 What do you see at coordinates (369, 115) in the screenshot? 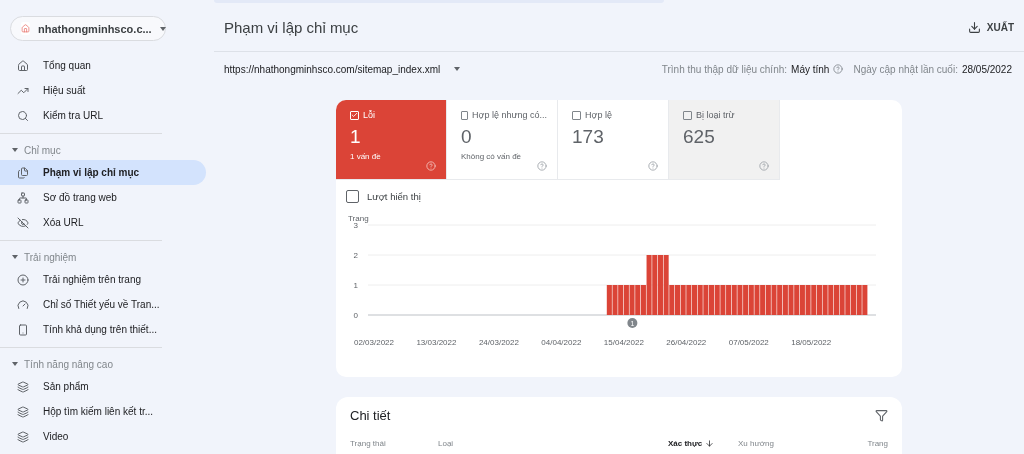
I see `tile-label: Lỗi` at bounding box center [369, 115].